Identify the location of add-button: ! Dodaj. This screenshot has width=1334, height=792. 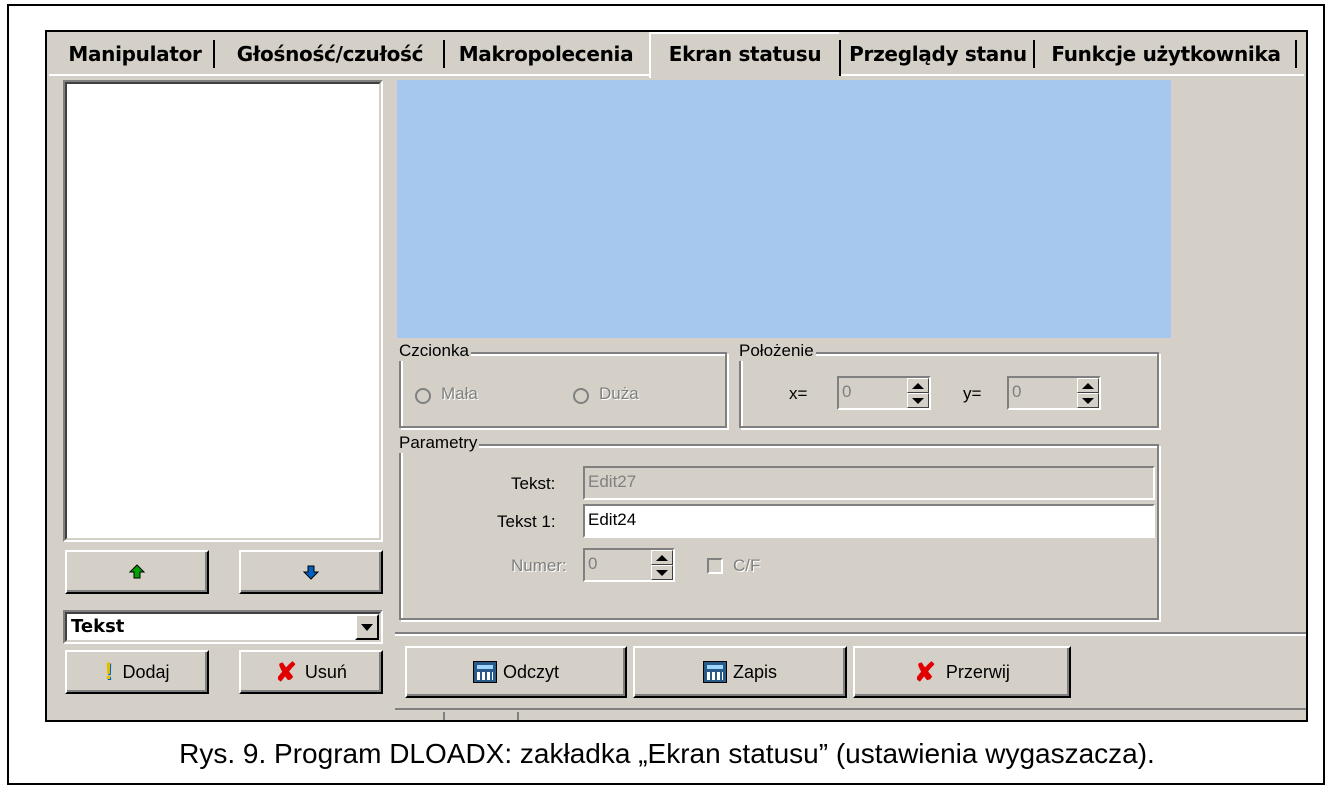
(137, 672).